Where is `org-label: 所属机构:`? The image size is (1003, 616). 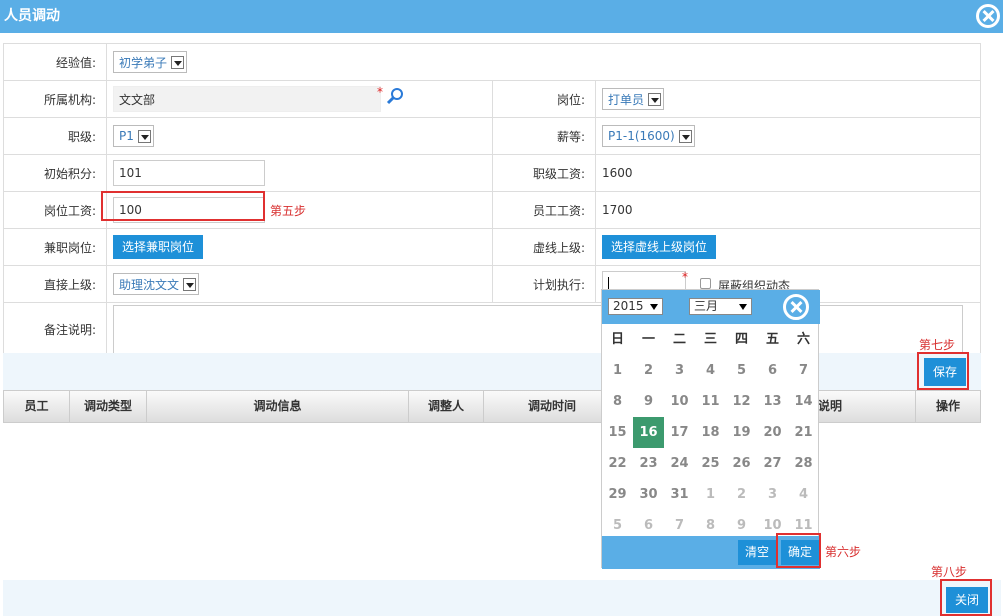
org-label: 所属机构: is located at coordinates (55, 99).